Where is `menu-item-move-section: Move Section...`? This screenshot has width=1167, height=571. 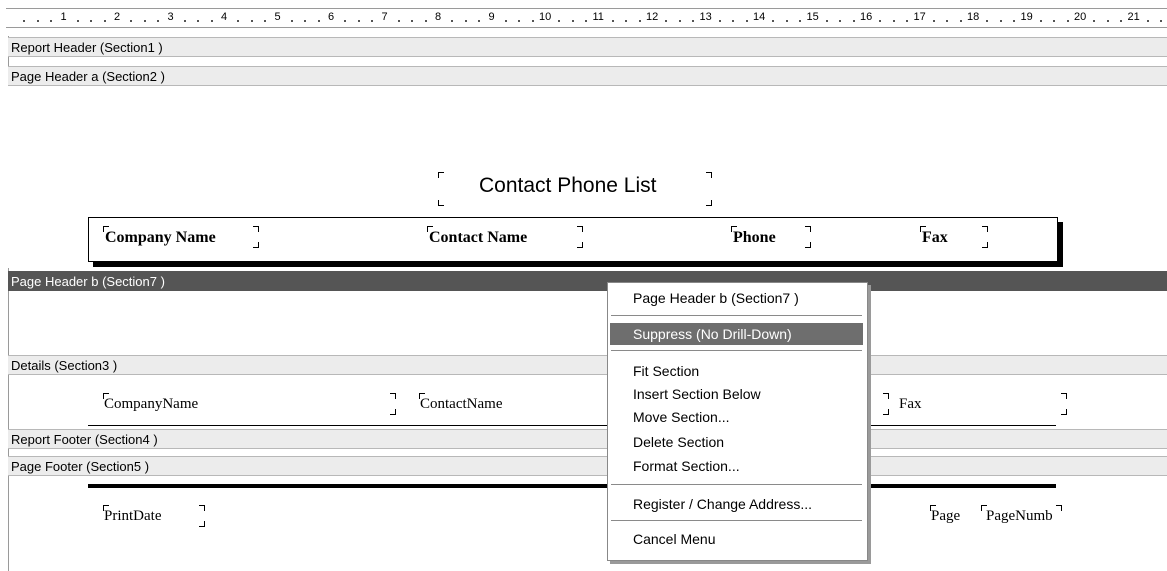
menu-item-move-section: Move Section... is located at coordinates (737, 417).